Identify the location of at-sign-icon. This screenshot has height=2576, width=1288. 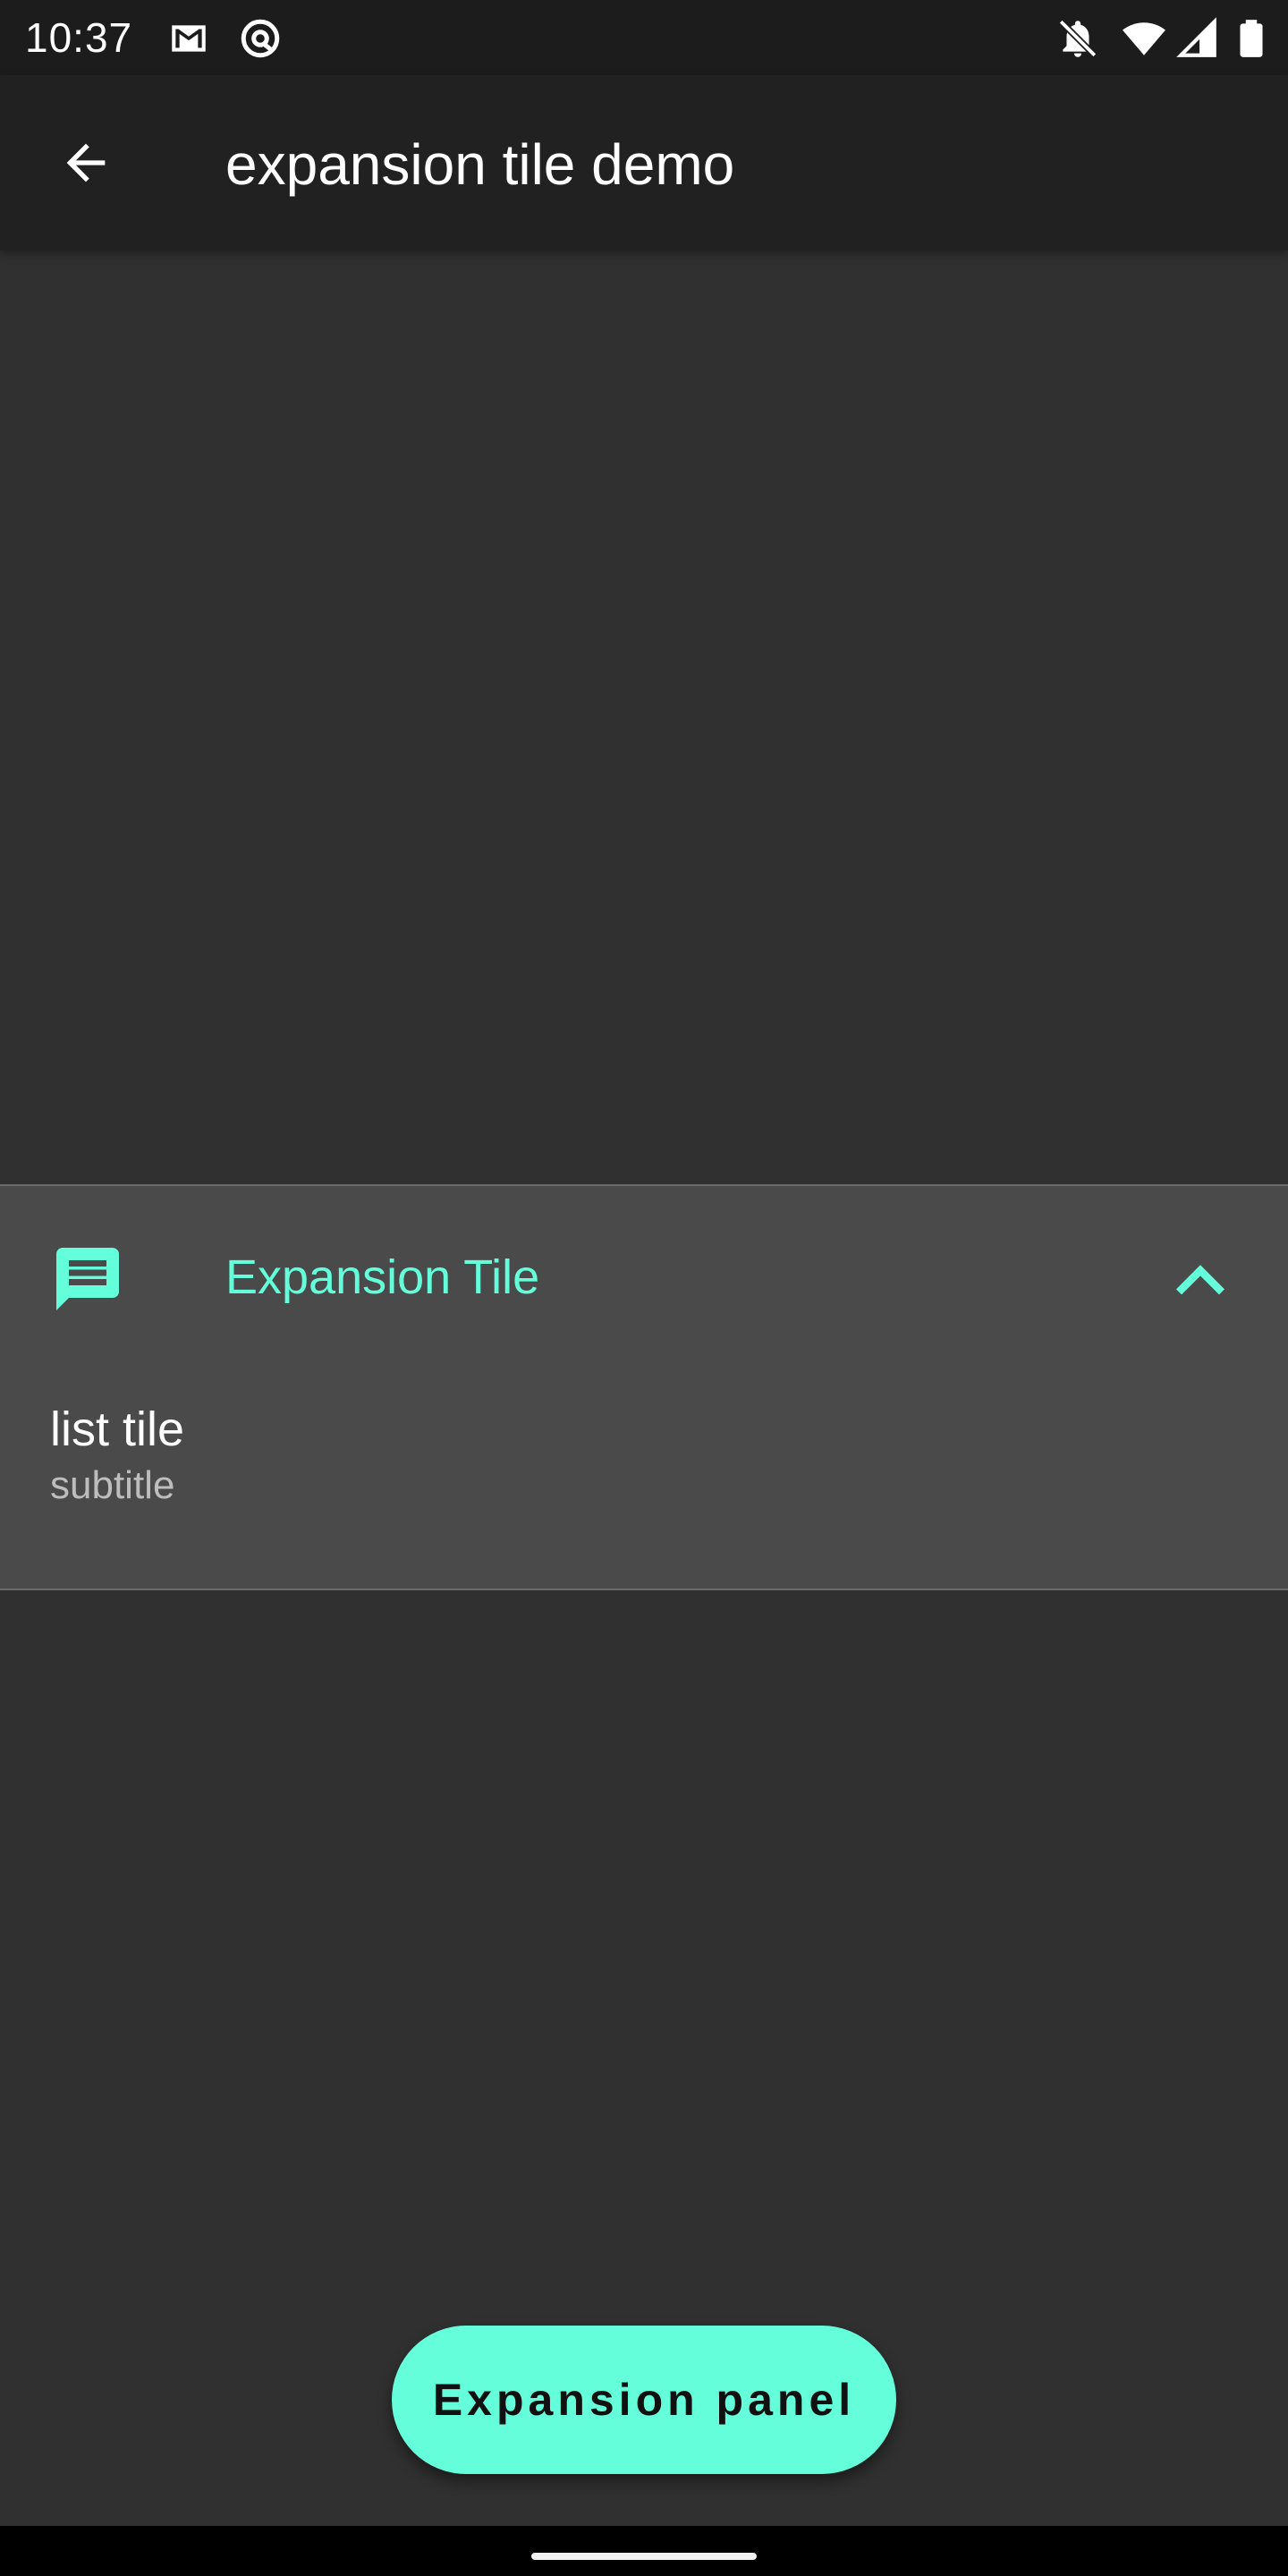
(260, 38).